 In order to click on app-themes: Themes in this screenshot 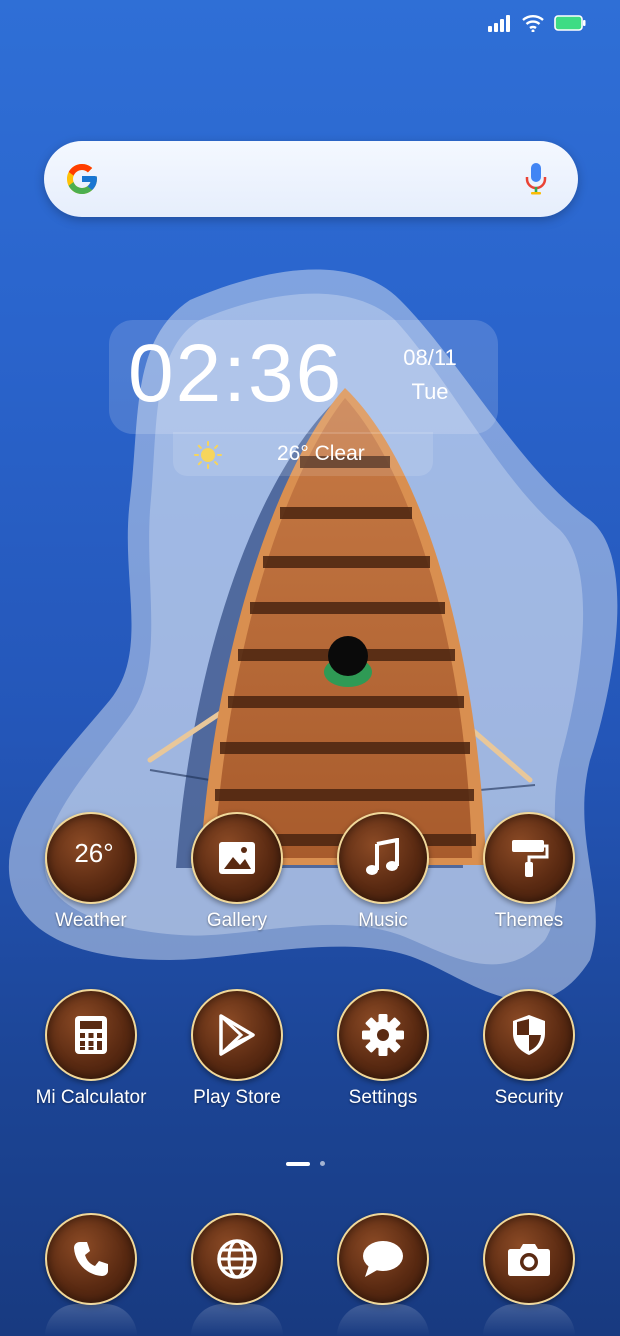, I will do `click(529, 872)`.